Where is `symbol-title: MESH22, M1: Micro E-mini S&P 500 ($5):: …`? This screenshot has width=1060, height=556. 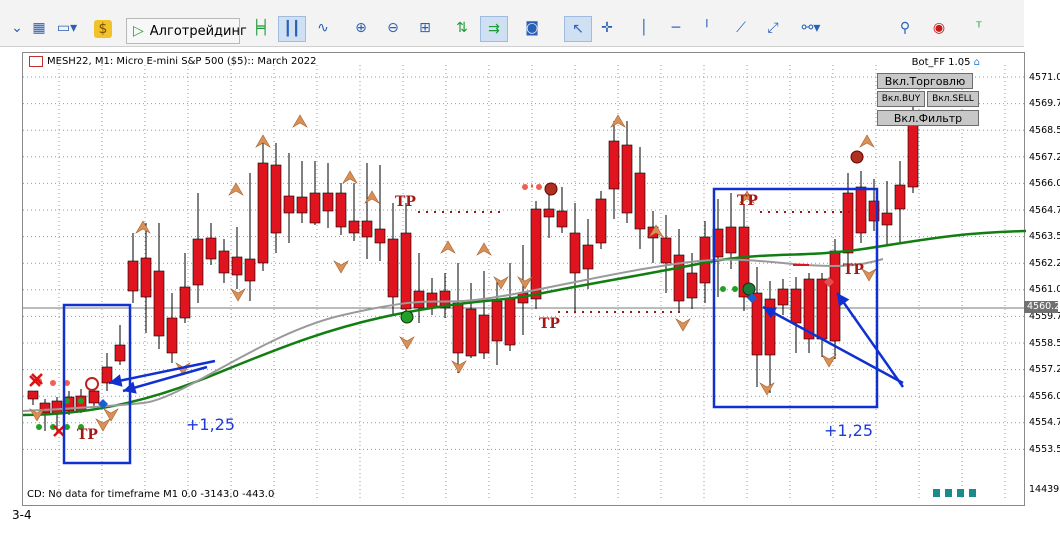
symbol-title: MESH22, M1: Micro E-mini S&P 500 ($5):: … is located at coordinates (172, 61).